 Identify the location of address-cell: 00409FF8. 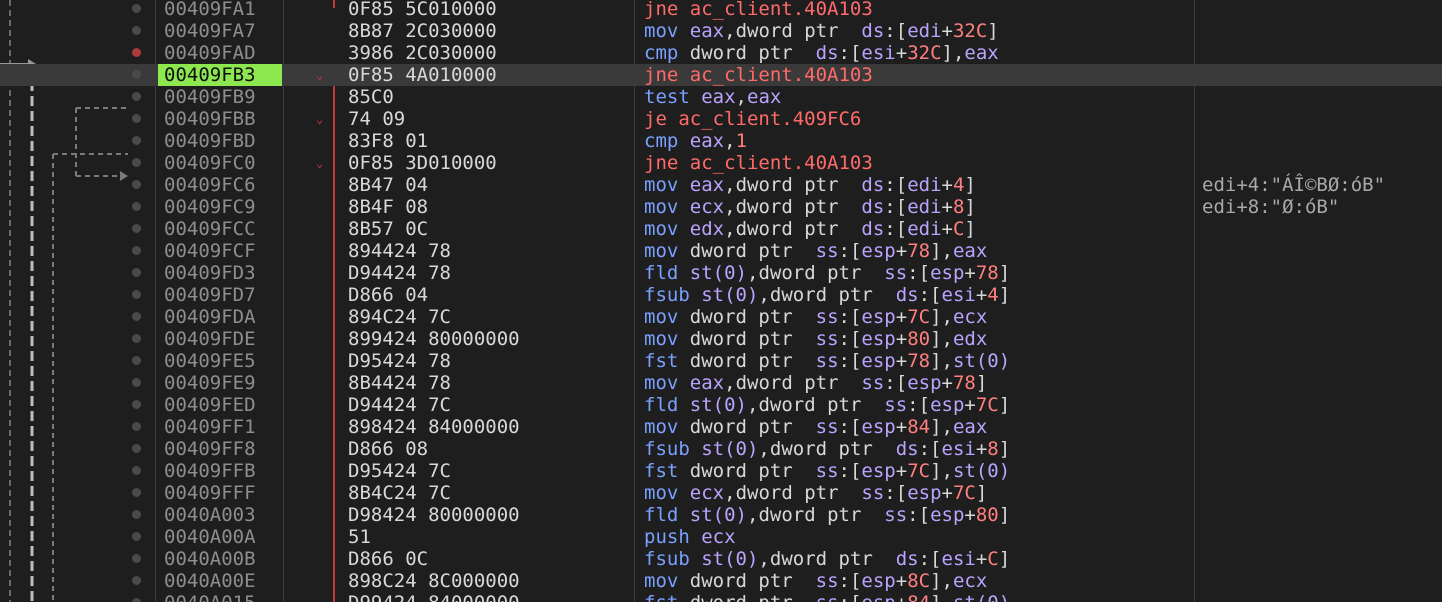
(220, 449).